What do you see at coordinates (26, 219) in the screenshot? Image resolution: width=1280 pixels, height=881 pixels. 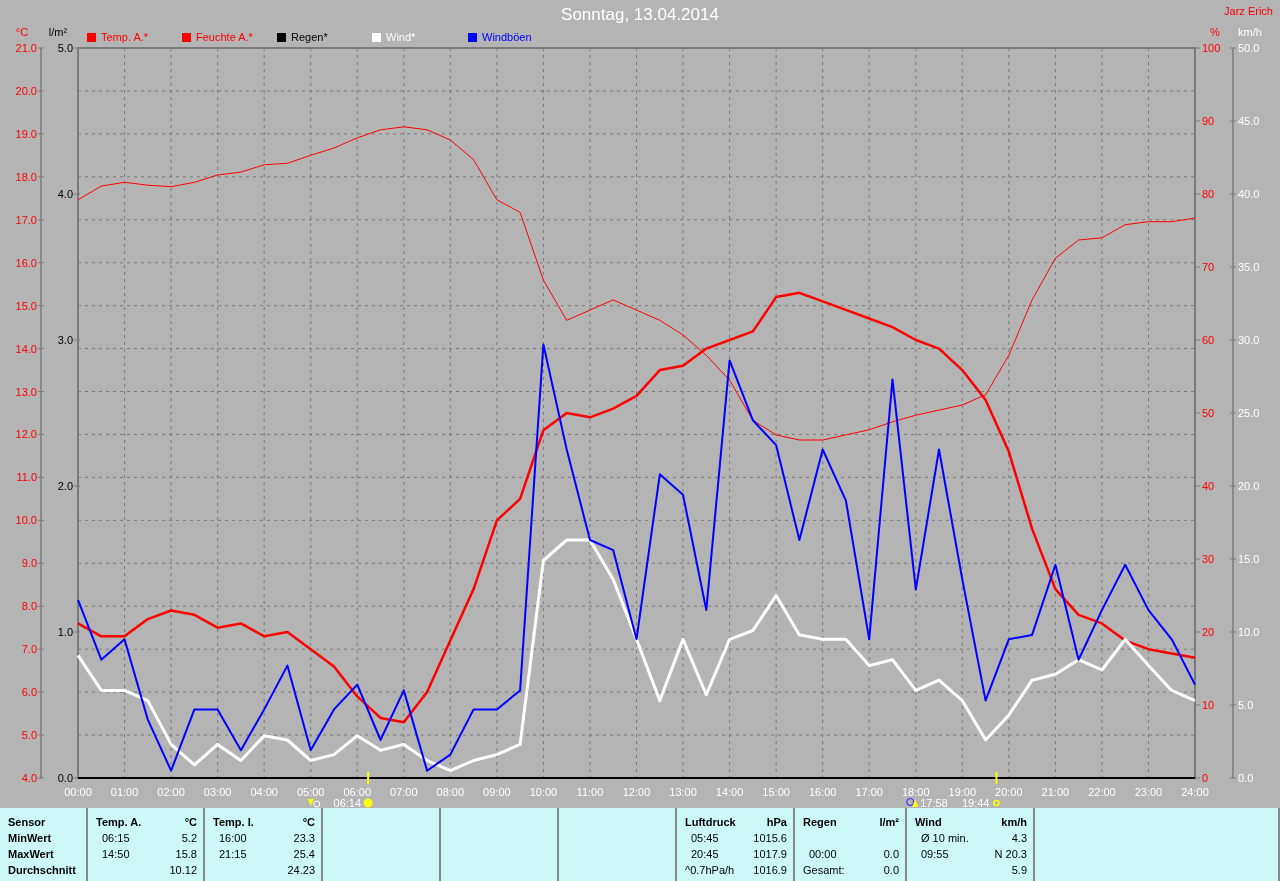 I see `axis-tick-label: 17.0` at bounding box center [26, 219].